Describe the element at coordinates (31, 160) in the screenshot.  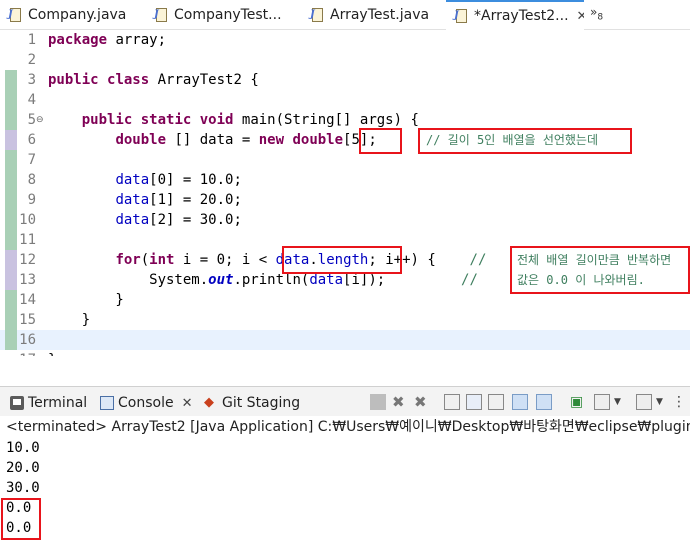
I see `line-number: 7` at that location.